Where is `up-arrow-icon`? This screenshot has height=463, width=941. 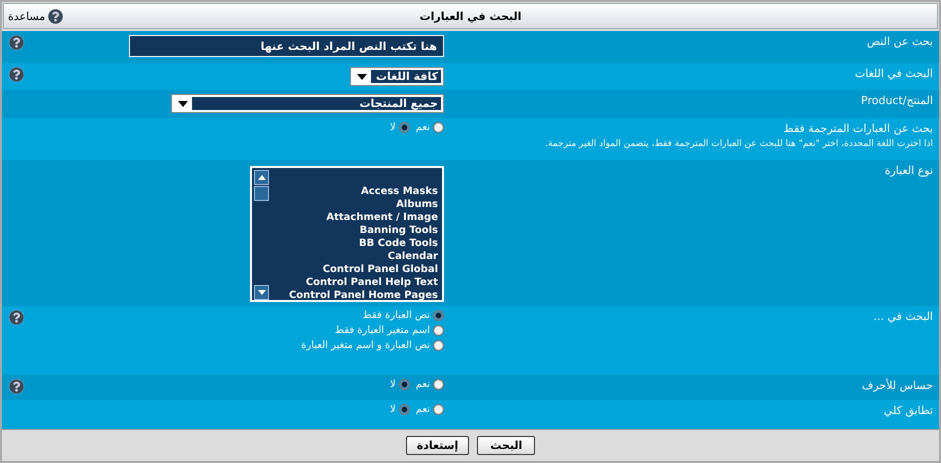 up-arrow-icon is located at coordinates (262, 177).